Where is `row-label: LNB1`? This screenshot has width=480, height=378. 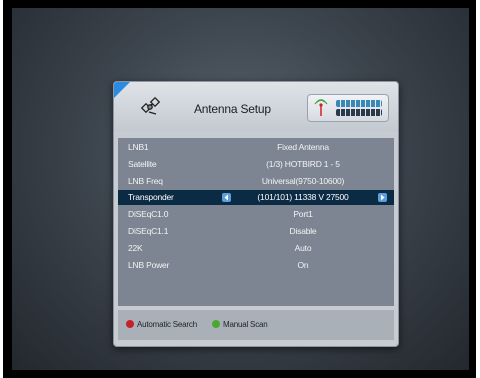
row-label: LNB1 is located at coordinates (138, 147).